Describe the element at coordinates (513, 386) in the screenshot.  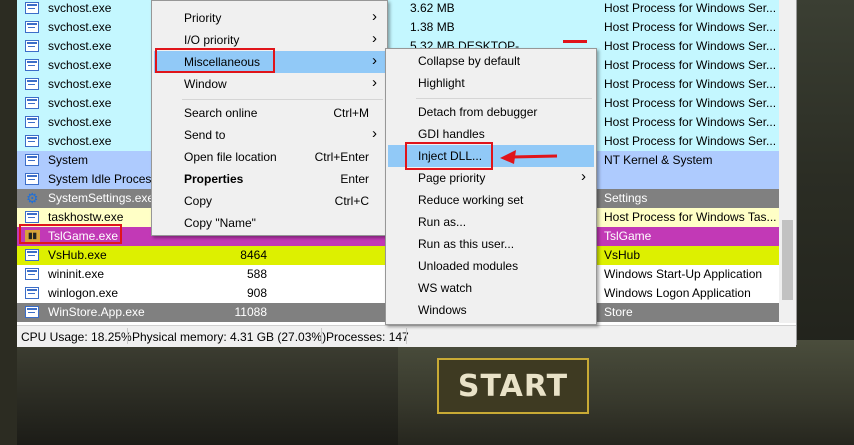
I see `start-button: START` at that location.